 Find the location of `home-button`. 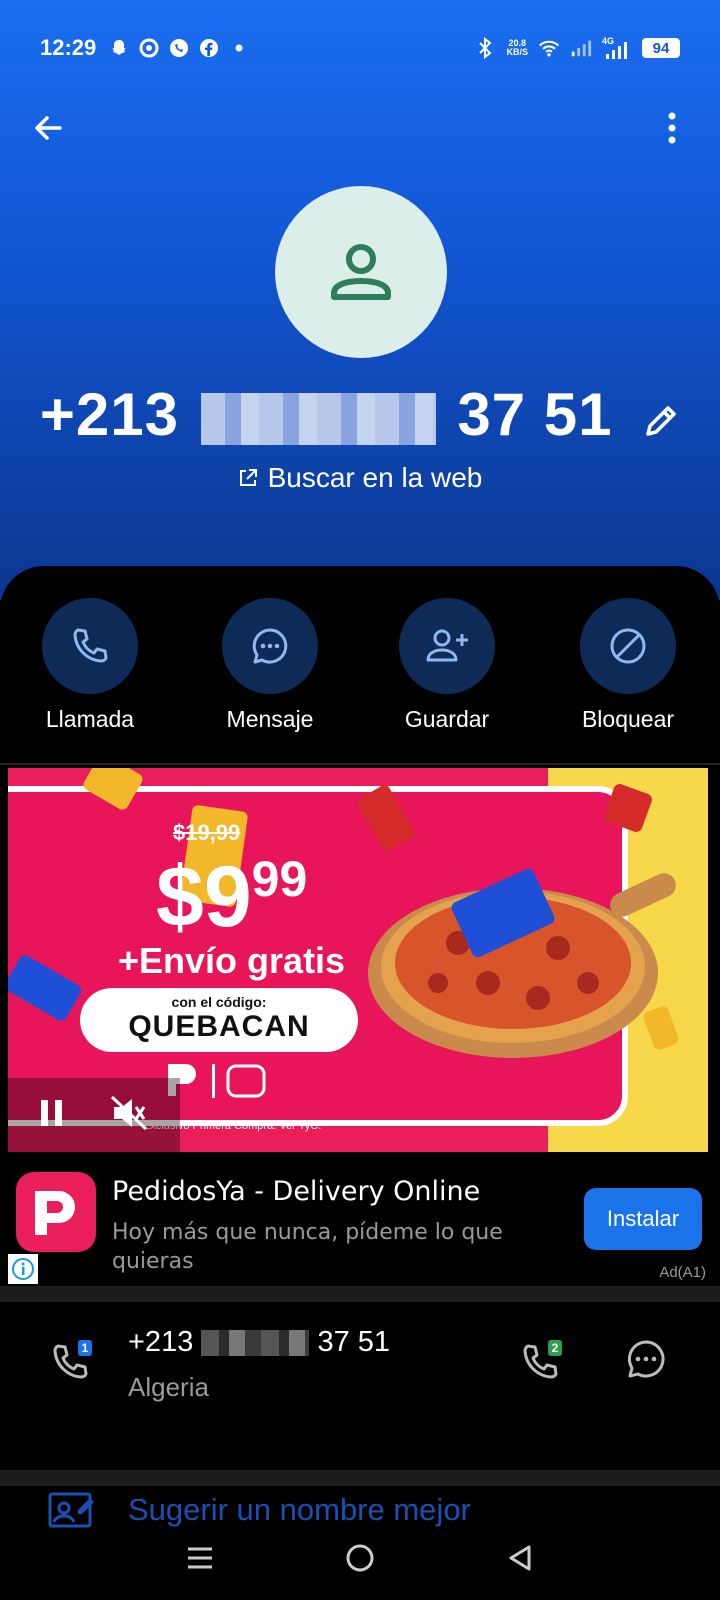

home-button is located at coordinates (360, 1560).